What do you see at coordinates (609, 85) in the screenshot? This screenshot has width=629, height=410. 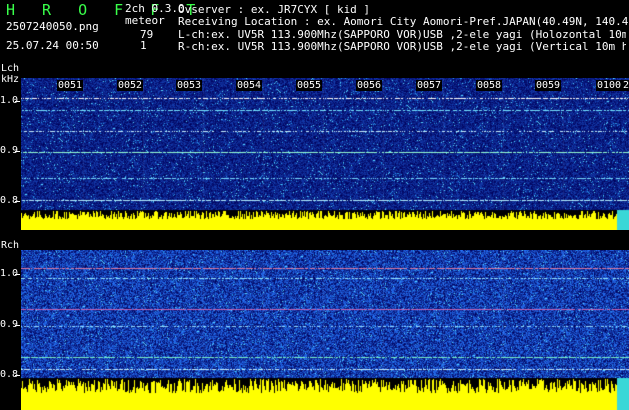 I see `time-label: 0100` at bounding box center [609, 85].